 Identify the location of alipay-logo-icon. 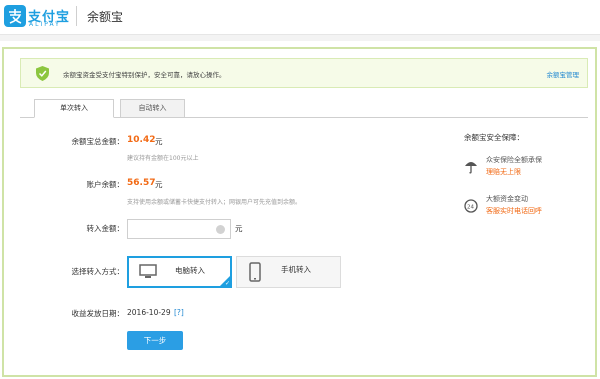
(15, 16).